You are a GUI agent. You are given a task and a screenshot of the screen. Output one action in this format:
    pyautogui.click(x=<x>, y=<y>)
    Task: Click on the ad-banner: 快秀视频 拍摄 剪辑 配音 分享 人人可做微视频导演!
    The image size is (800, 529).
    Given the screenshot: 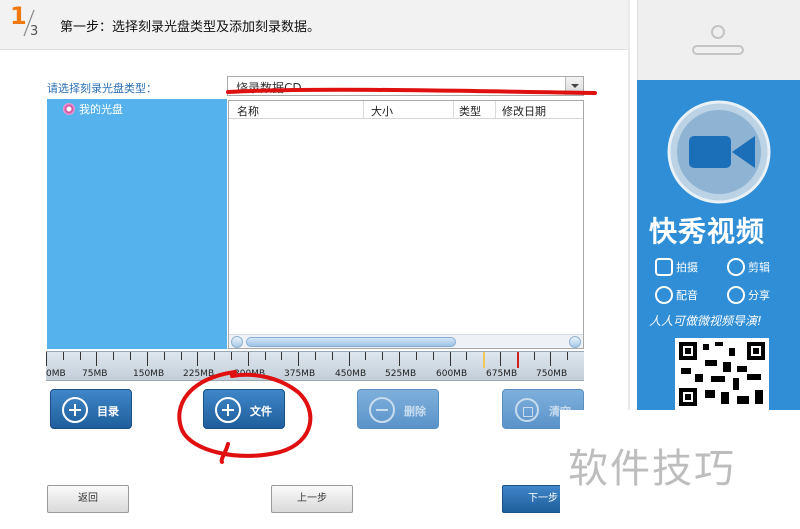 What is the action you would take?
    pyautogui.click(x=718, y=245)
    